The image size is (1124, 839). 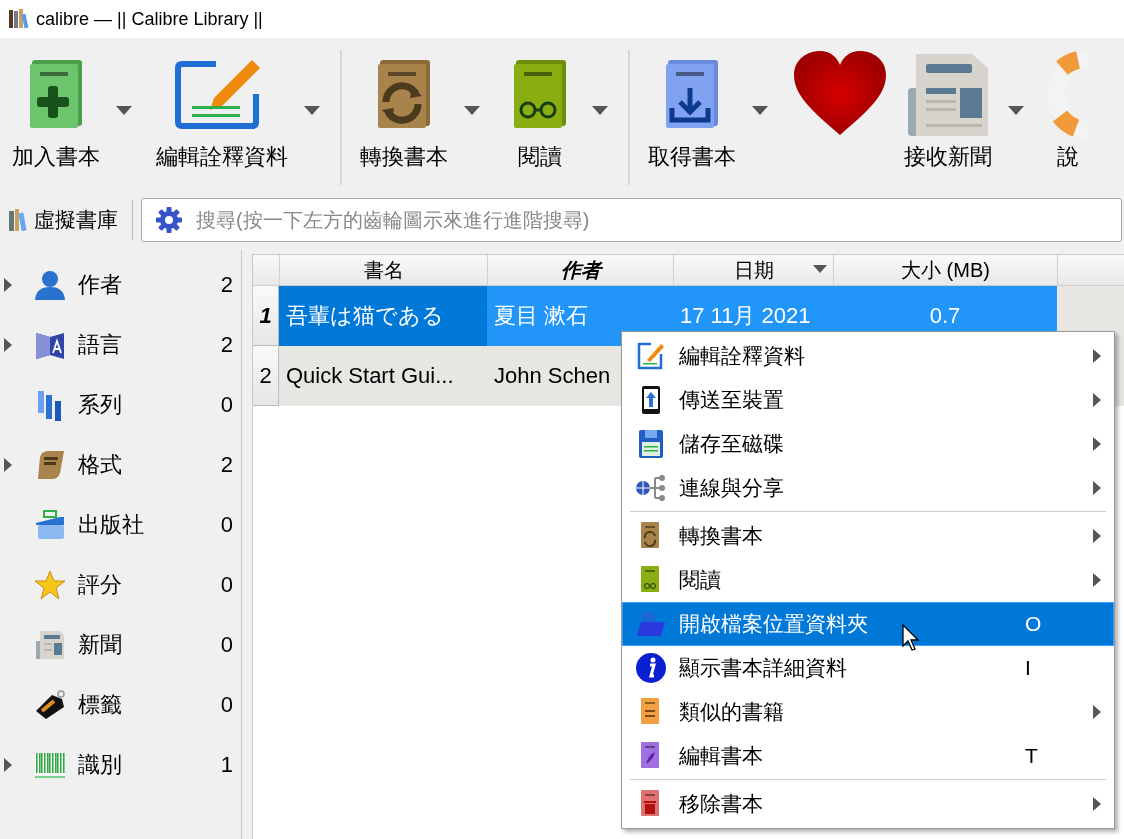 What do you see at coordinates (948, 109) in the screenshot?
I see `toolbar-button: 接收新聞` at bounding box center [948, 109].